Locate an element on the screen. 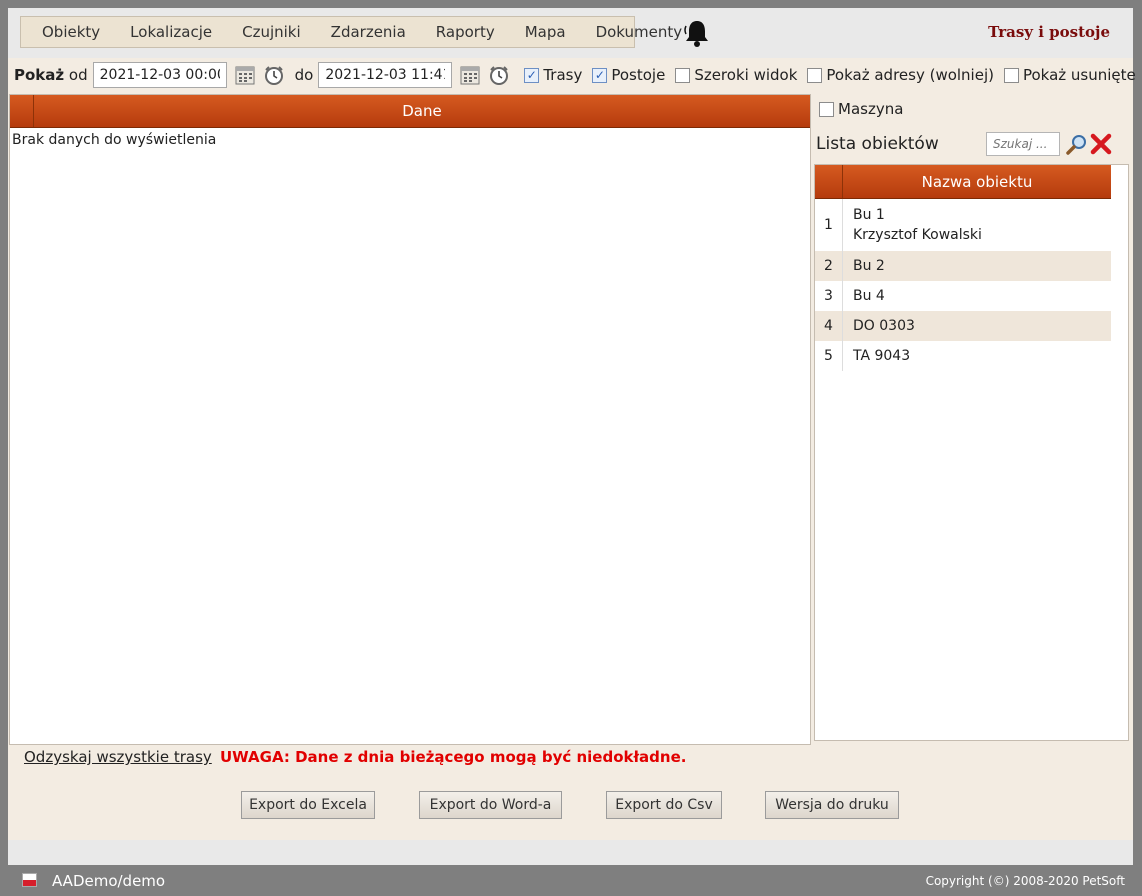 This screenshot has width=1142, height=896. menu-item-mapa: Mapa is located at coordinates (545, 32).